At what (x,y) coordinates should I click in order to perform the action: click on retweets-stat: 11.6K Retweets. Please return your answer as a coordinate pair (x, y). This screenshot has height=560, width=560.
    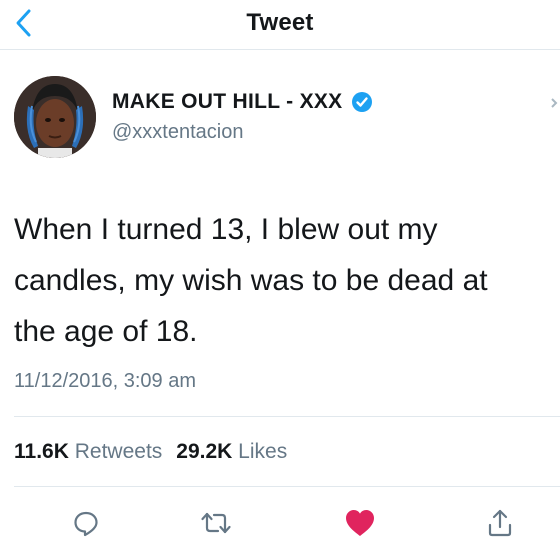
    Looking at the image, I should click on (88, 452).